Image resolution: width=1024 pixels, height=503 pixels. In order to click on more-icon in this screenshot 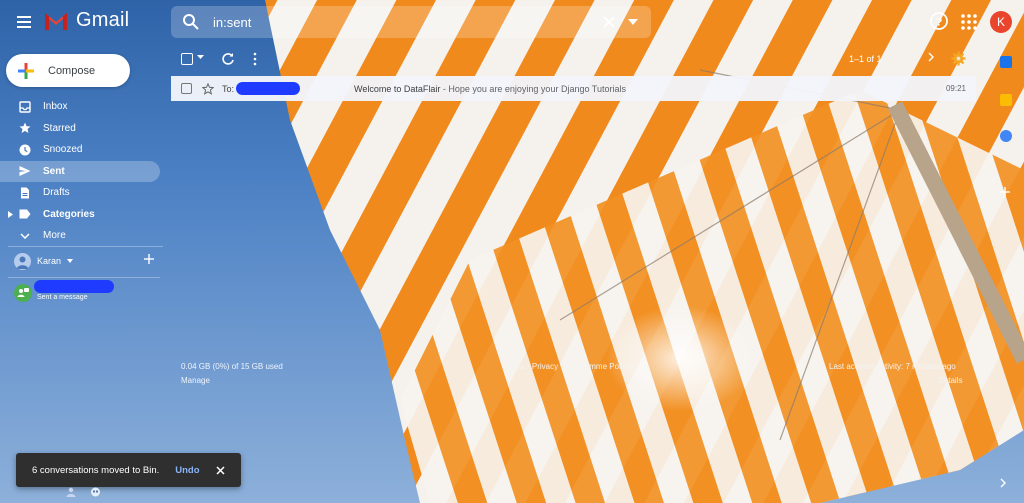, I will do `click(255, 59)`.